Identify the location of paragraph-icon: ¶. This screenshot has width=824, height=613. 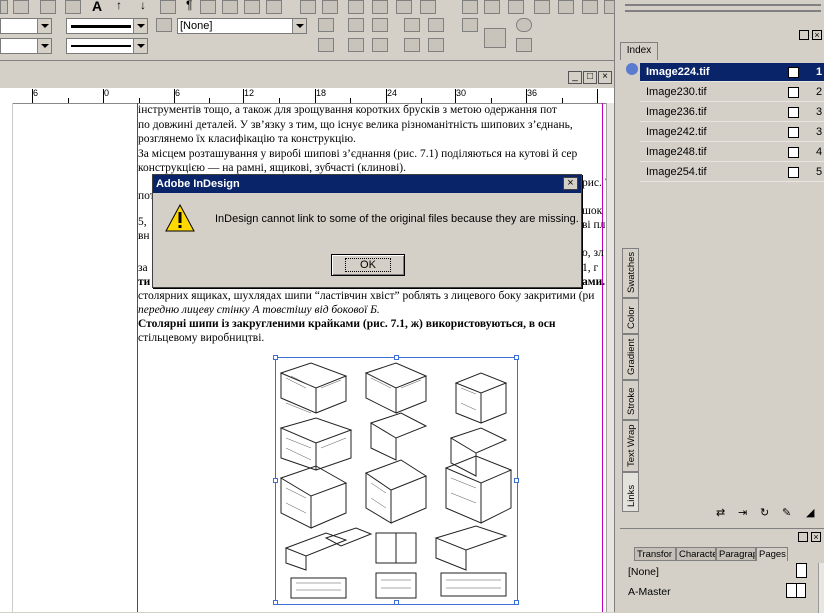
(189, 6).